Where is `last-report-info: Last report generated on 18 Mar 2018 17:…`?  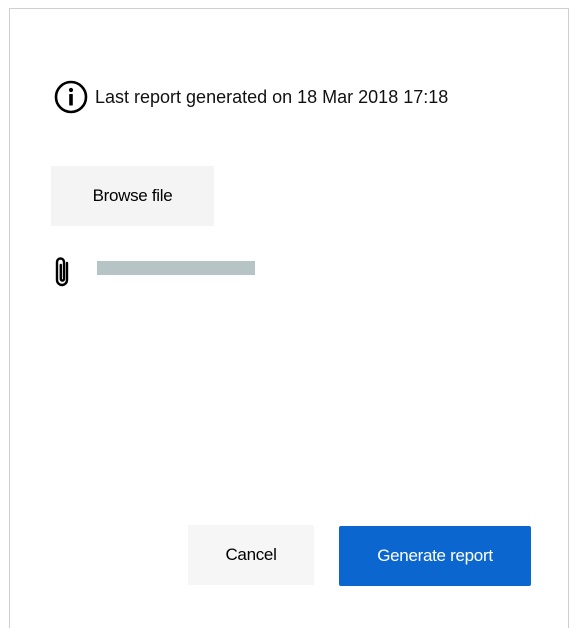 last-report-info: Last report generated on 18 Mar 2018 17:… is located at coordinates (250, 97).